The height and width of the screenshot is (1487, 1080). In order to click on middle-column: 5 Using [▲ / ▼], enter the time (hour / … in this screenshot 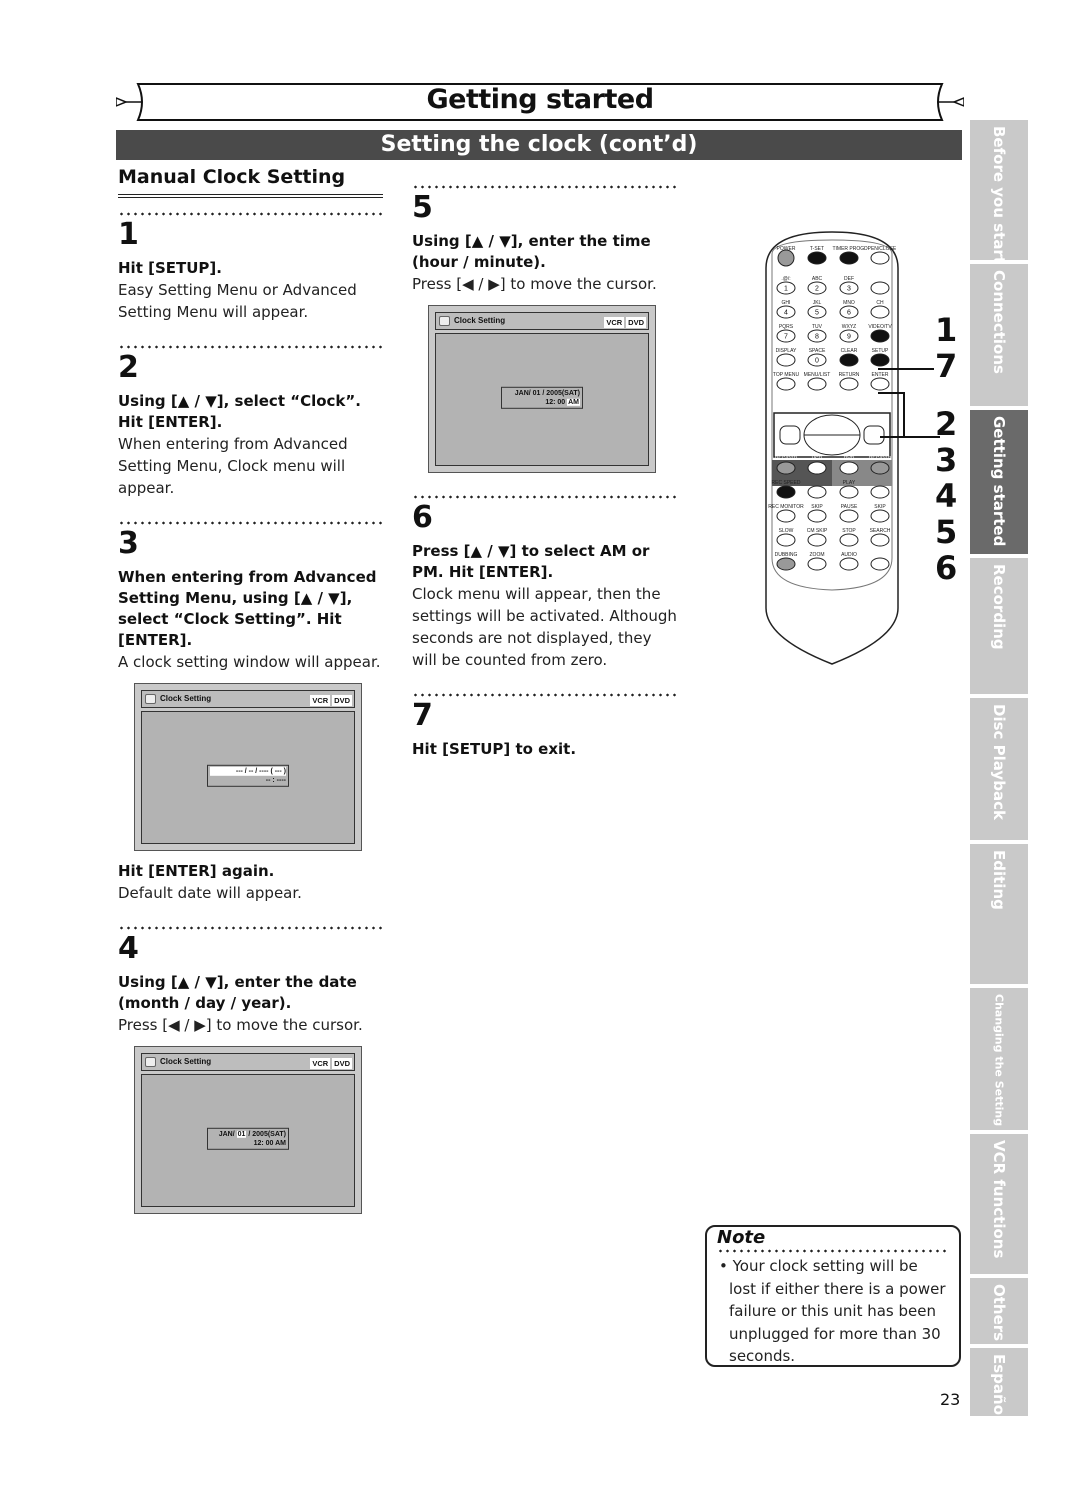, I will do `click(544, 472)`.